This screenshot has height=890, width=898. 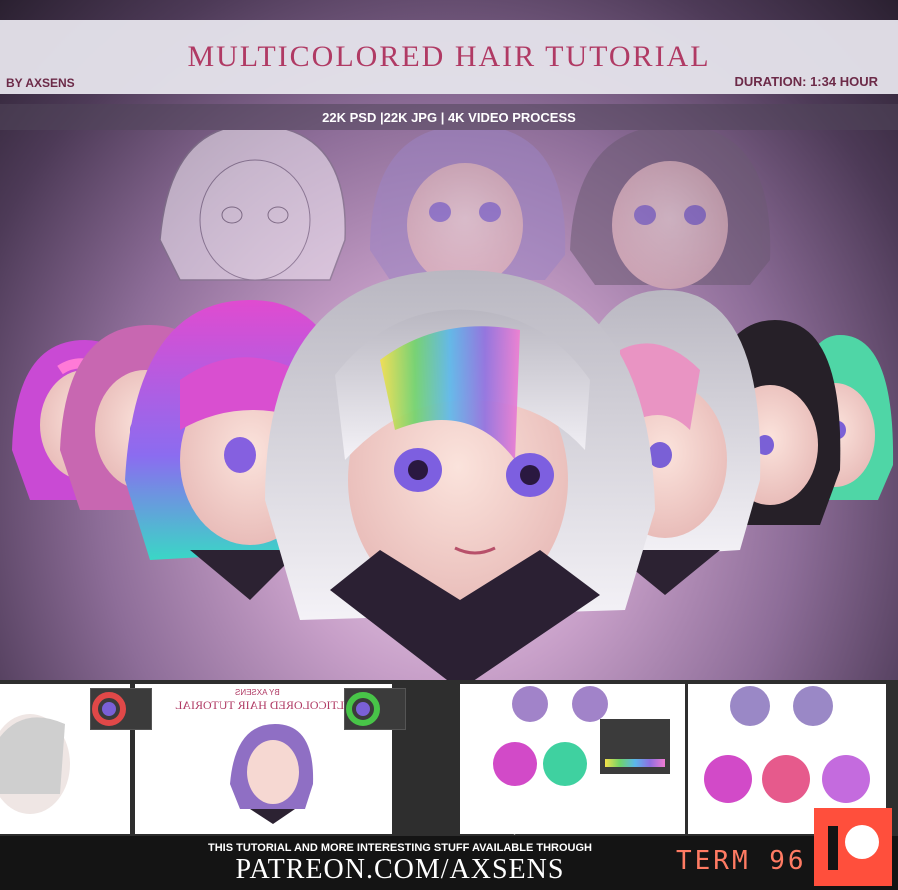 What do you see at coordinates (670, 209) in the screenshot?
I see `dark-head-back` at bounding box center [670, 209].